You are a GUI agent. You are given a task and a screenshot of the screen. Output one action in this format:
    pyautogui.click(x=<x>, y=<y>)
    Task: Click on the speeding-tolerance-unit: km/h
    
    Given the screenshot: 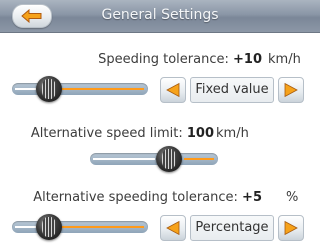 What is the action you would take?
    pyautogui.click(x=284, y=59)
    